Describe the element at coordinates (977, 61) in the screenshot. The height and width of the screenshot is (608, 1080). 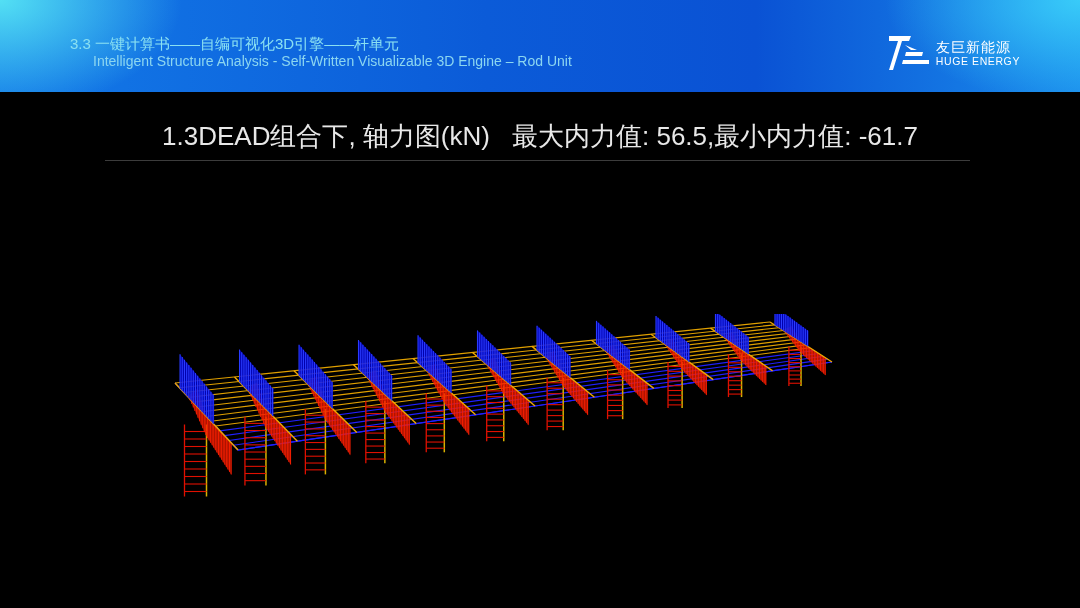
I see `company-name-english: HUGE ENERGY` at that location.